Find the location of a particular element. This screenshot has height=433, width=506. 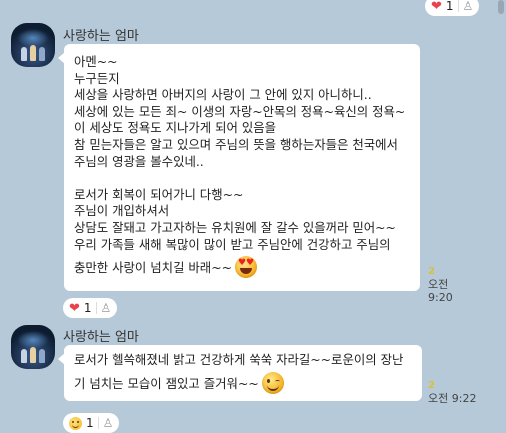

heart-eyes-emoji-icon is located at coordinates (245, 267).